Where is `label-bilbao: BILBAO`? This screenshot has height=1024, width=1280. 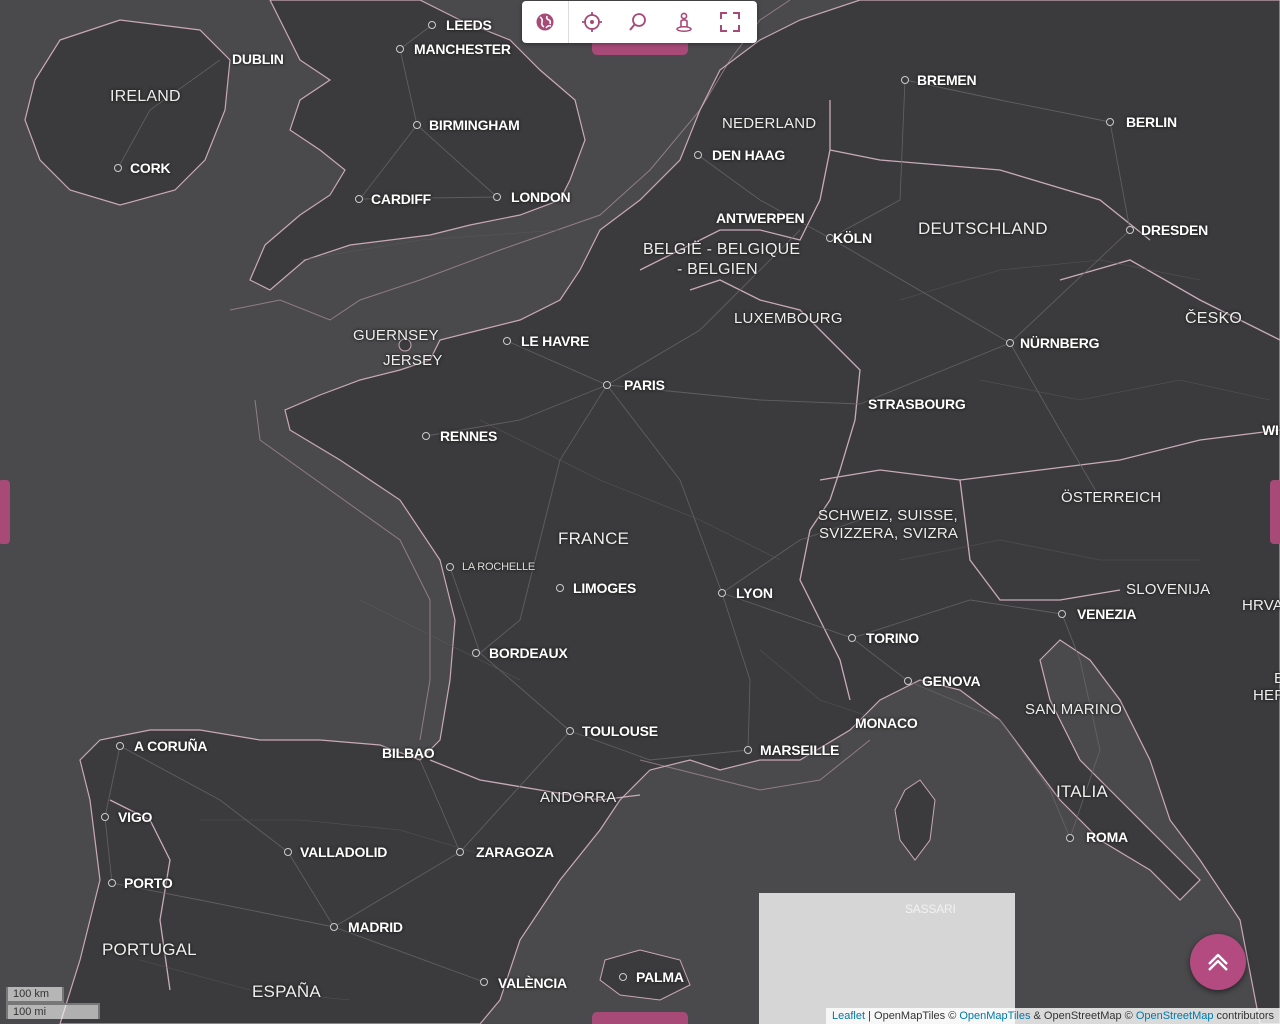
label-bilbao: BILBAO is located at coordinates (408, 753).